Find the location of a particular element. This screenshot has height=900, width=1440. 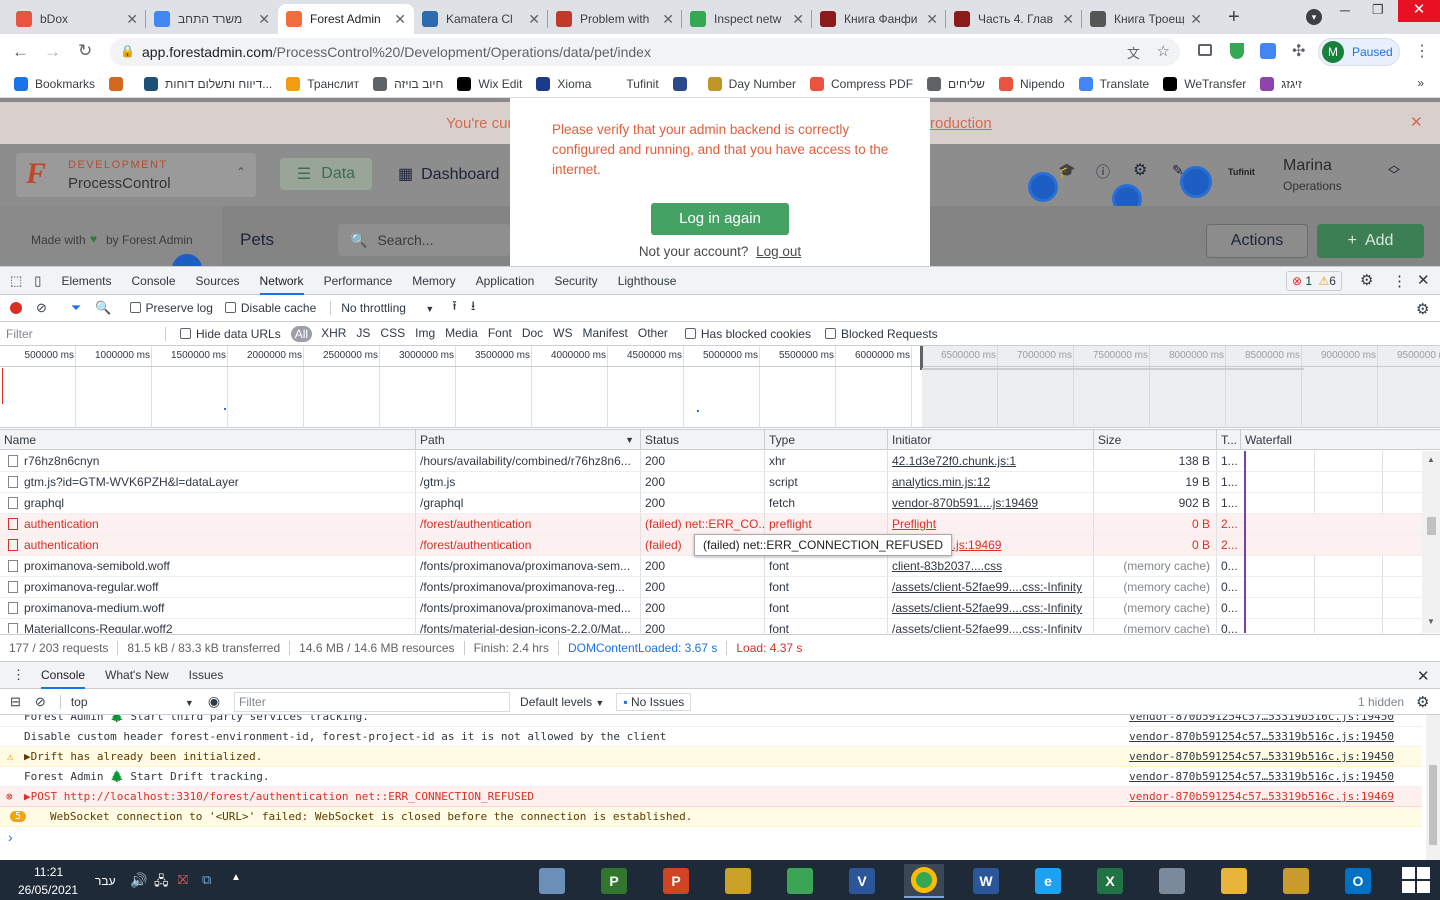

type-filter-css: CSS is located at coordinates (392, 334).